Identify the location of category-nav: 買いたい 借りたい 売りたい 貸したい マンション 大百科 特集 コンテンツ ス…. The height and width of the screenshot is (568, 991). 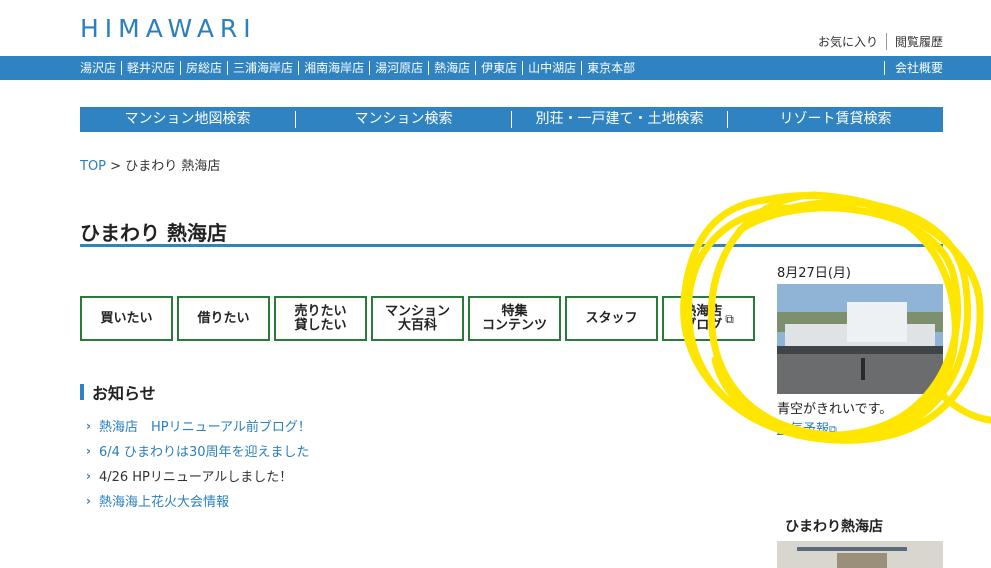
(417, 318).